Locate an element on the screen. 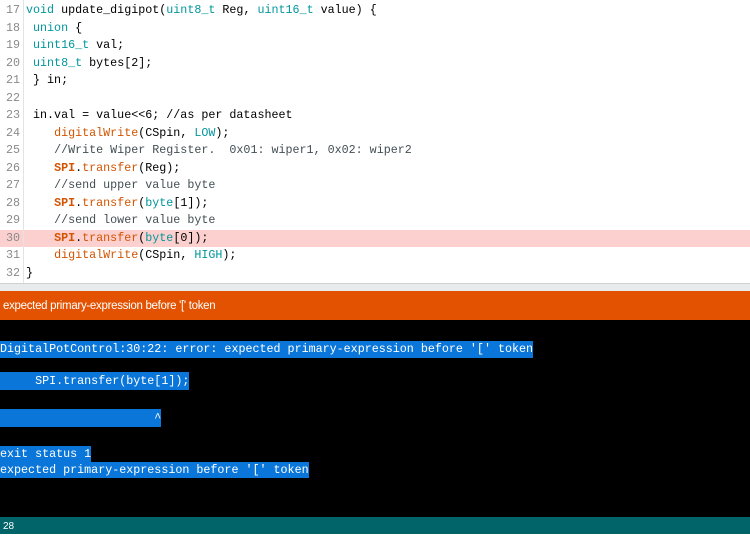  code-token: ); is located at coordinates (229, 255).